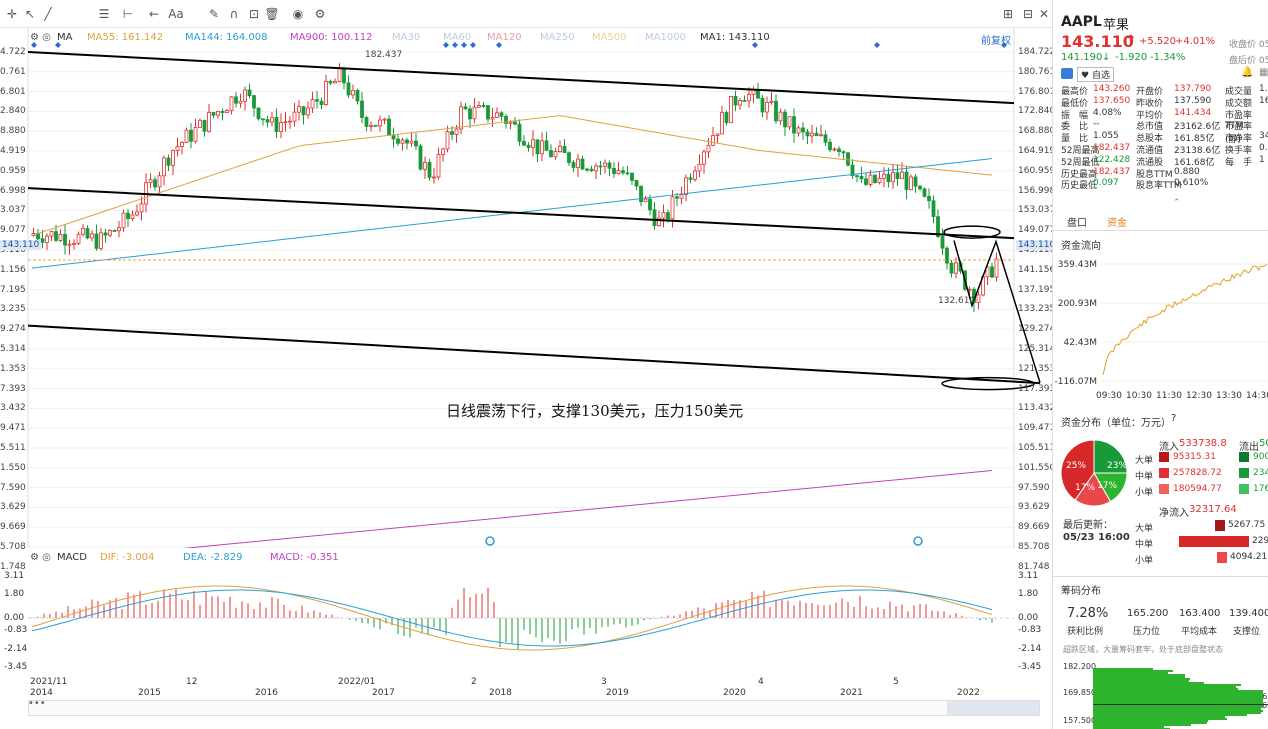 The width and height of the screenshot is (1268, 729). I want to click on brush-icon: ✎, so click(214, 14).